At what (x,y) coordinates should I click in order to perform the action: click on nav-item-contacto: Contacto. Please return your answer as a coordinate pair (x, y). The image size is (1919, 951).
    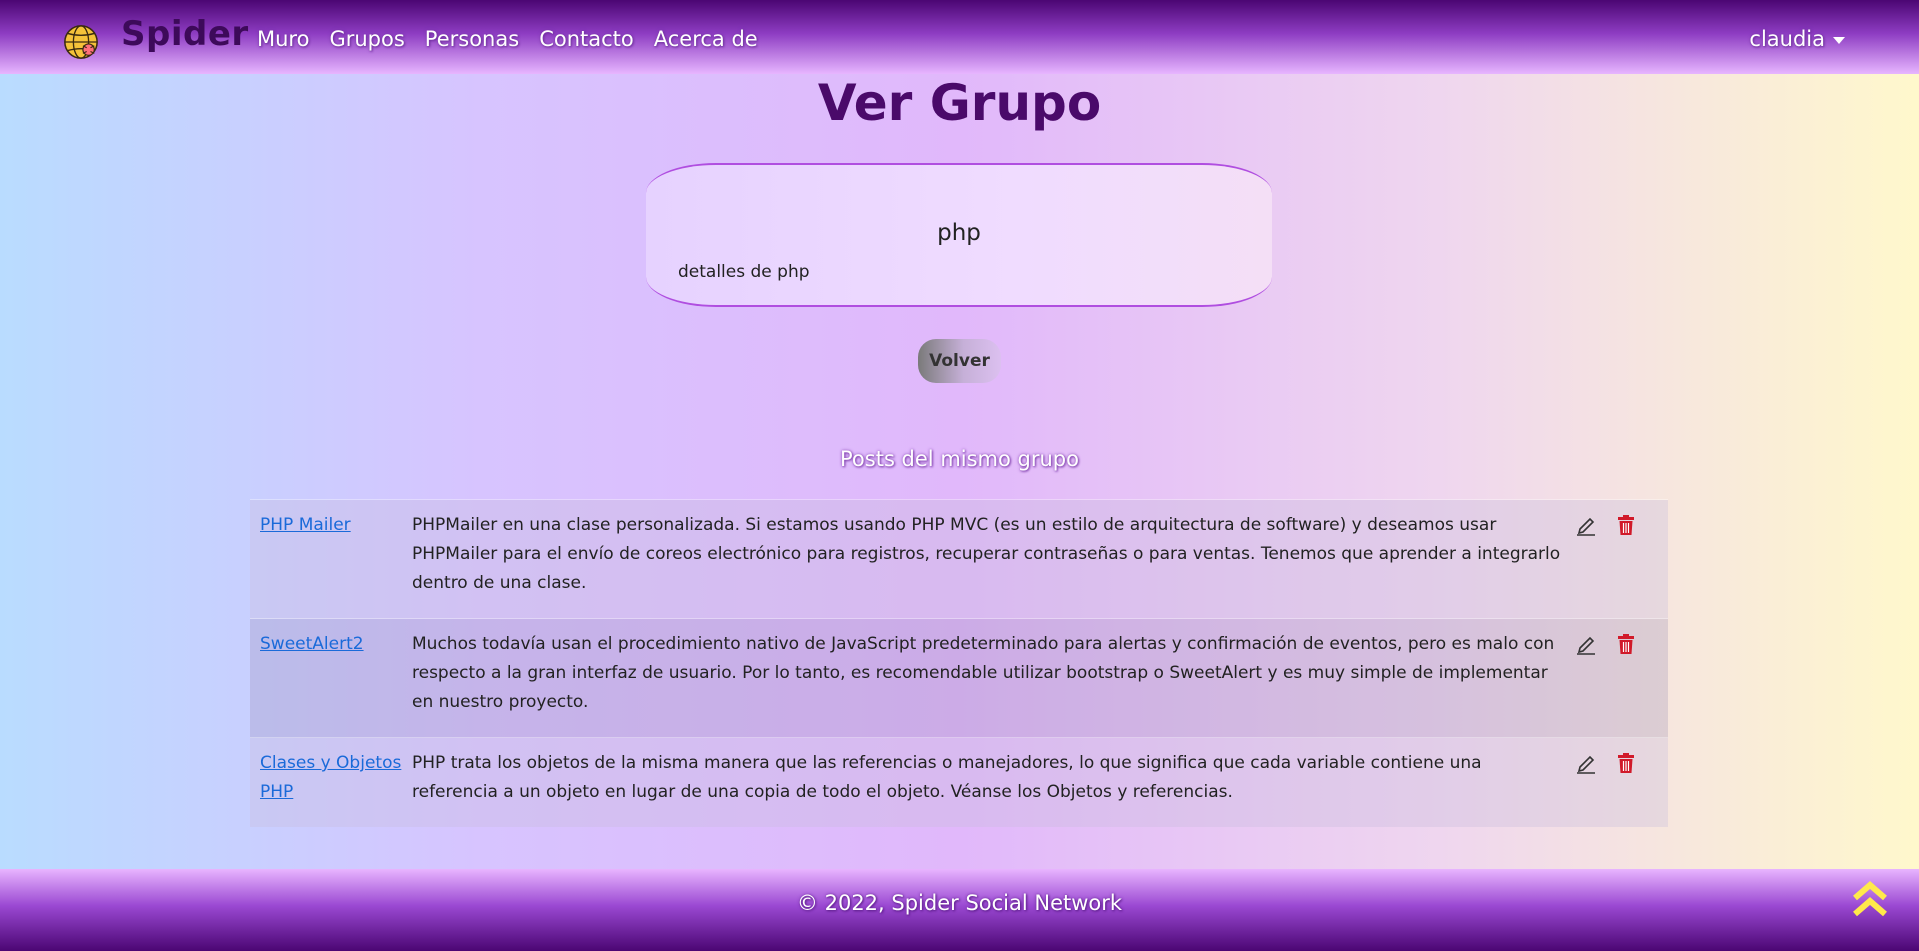
    Looking at the image, I should click on (586, 39).